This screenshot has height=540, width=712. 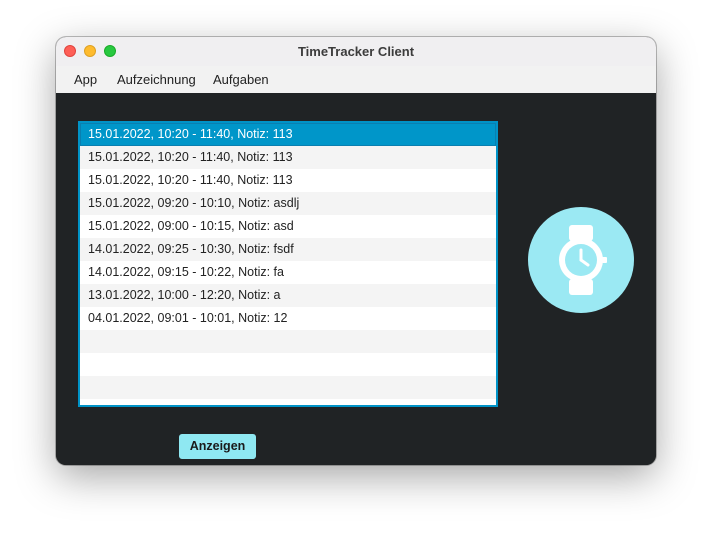 I want to click on list-item: 14.01.2022, 09:25 - 10:30, Notiz: fsdf, so click(x=288, y=249).